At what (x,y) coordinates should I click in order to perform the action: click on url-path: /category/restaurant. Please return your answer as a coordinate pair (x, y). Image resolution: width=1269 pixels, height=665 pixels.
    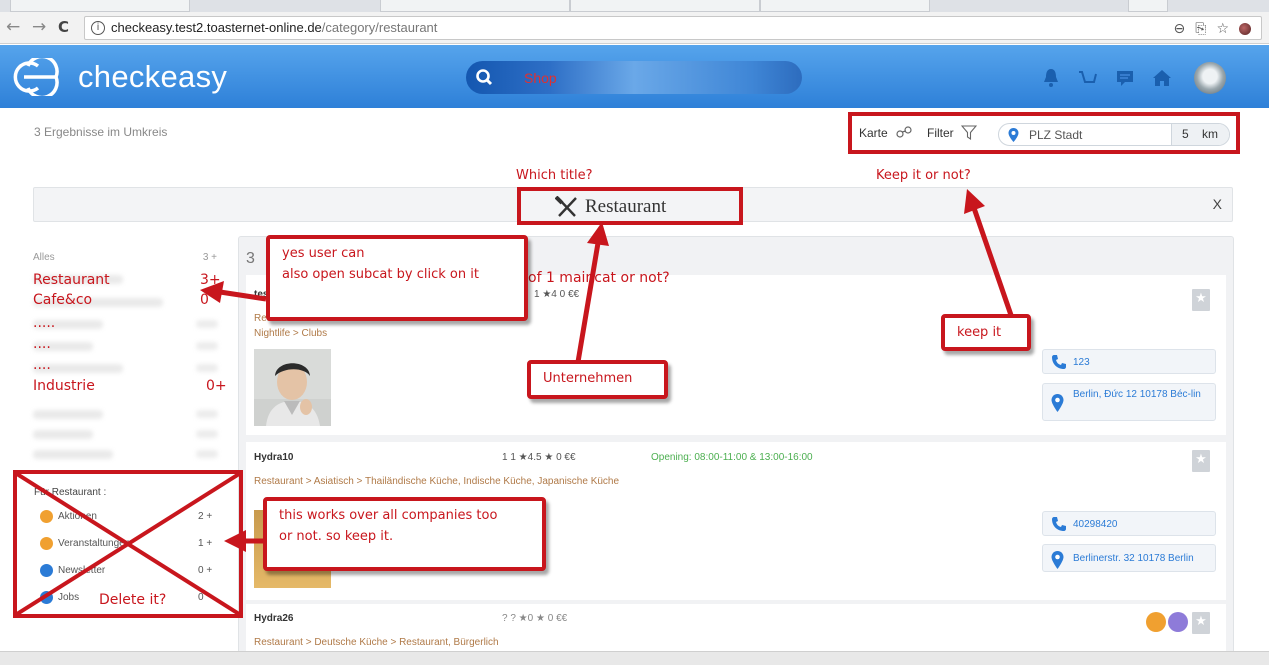
    Looking at the image, I should click on (379, 27).